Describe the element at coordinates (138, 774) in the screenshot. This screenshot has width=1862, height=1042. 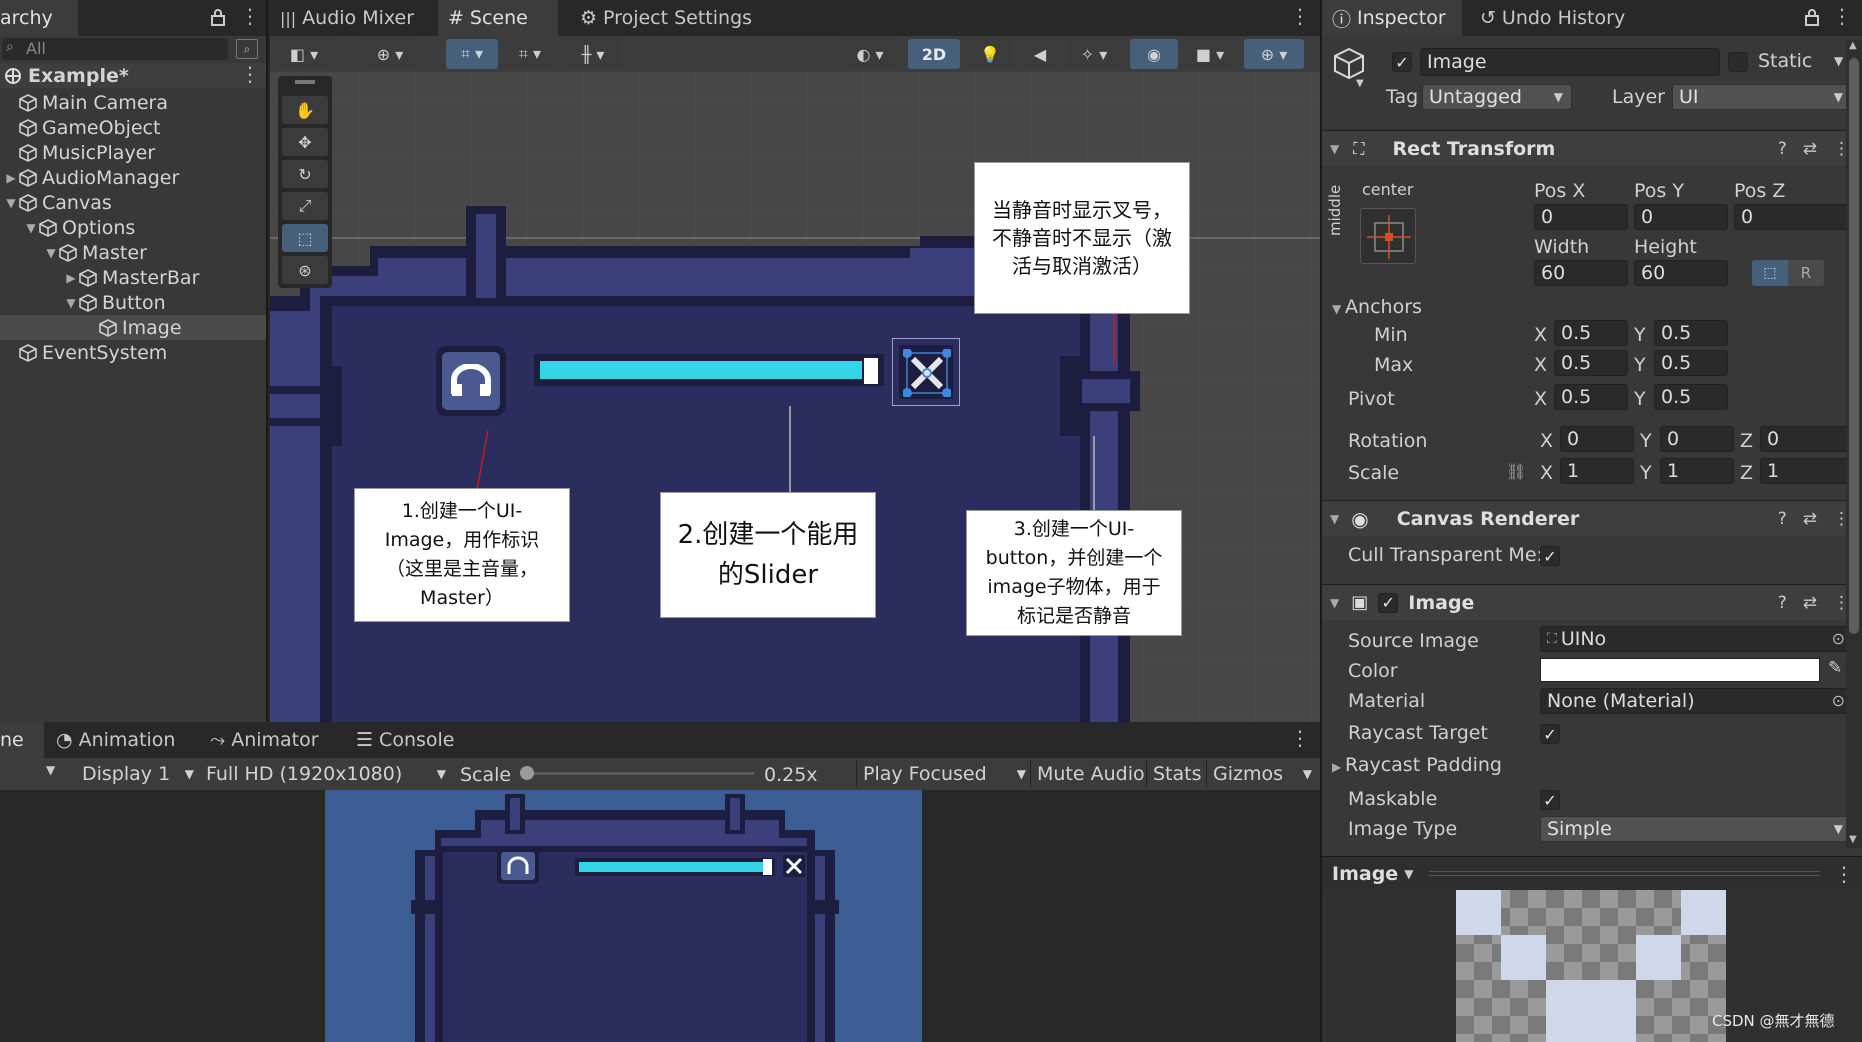
I see `display-dropdown: Display 1 ▼` at that location.